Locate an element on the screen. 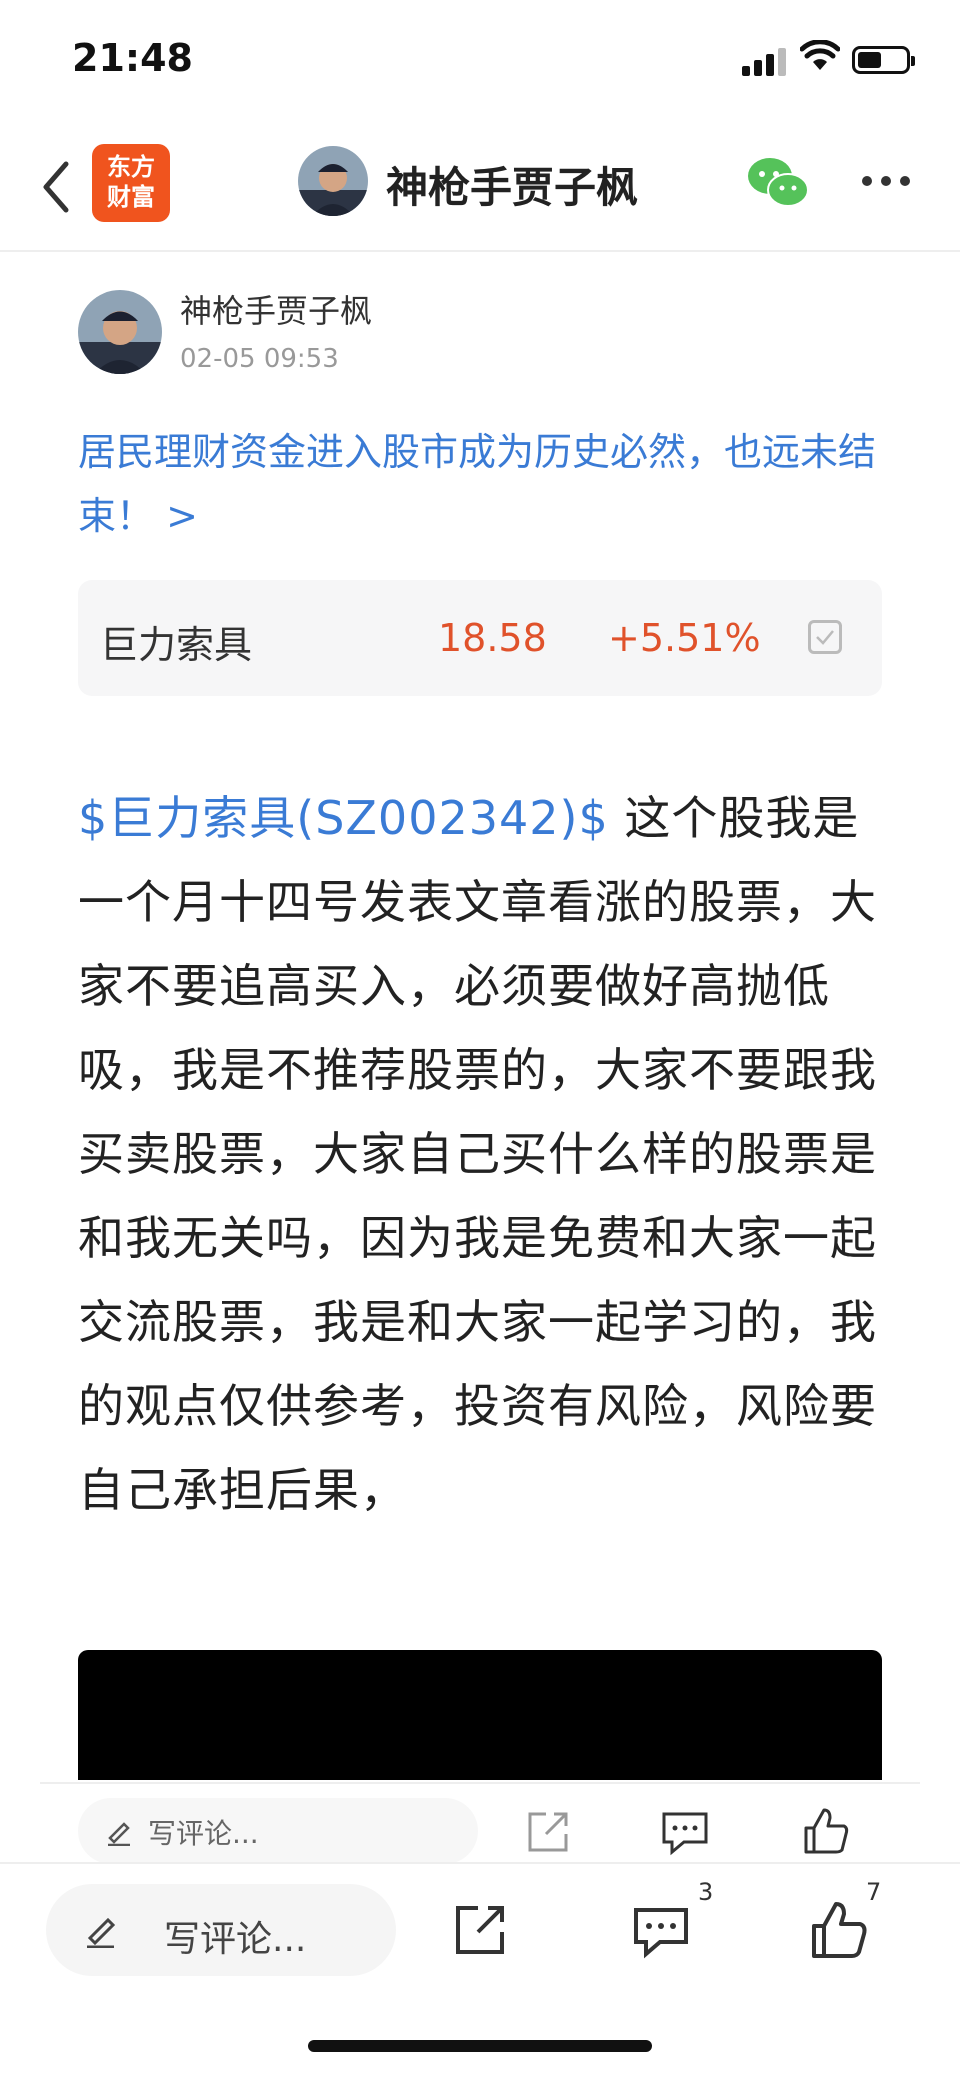 Image resolution: width=960 pixels, height=2079 pixels. comment-count: 3 is located at coordinates (706, 1892).